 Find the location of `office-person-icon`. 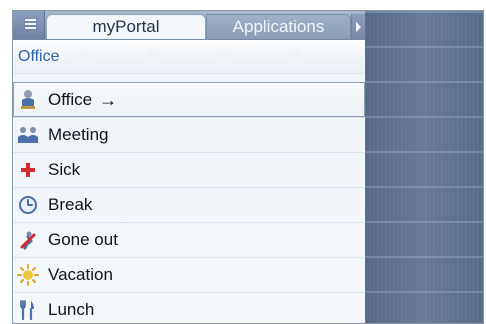

office-person-icon is located at coordinates (28, 100).